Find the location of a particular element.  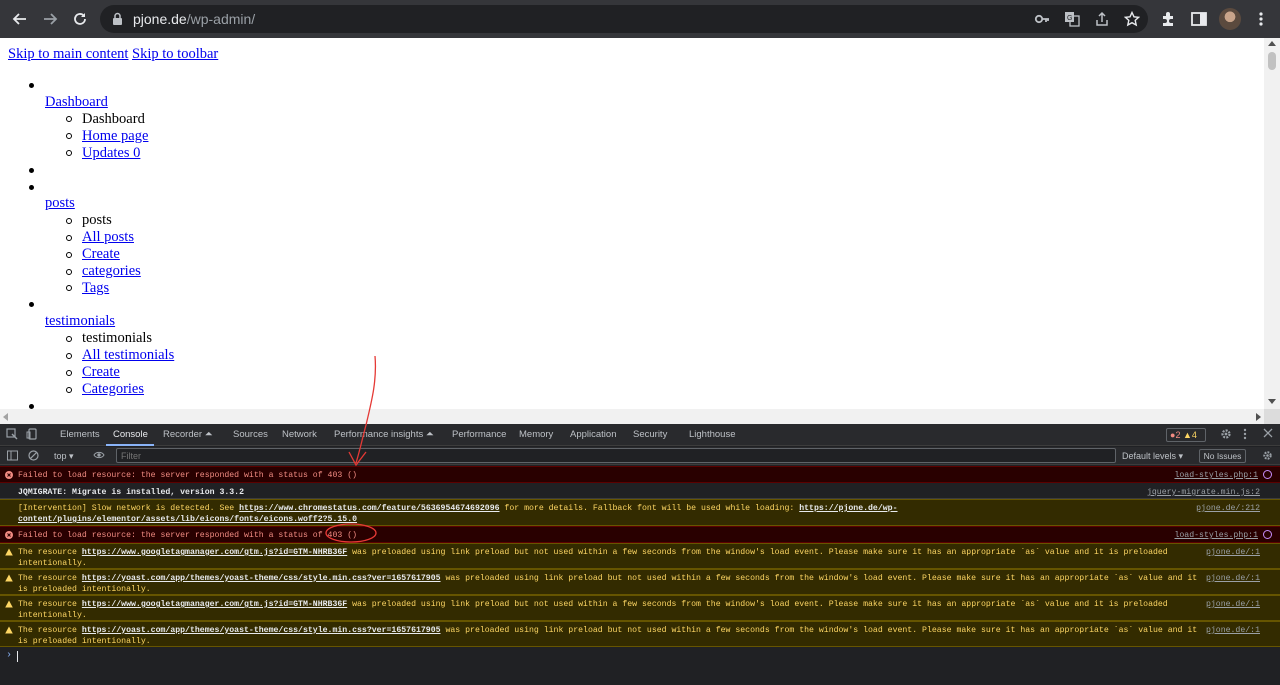

issues-button: No Issues is located at coordinates (1222, 456).